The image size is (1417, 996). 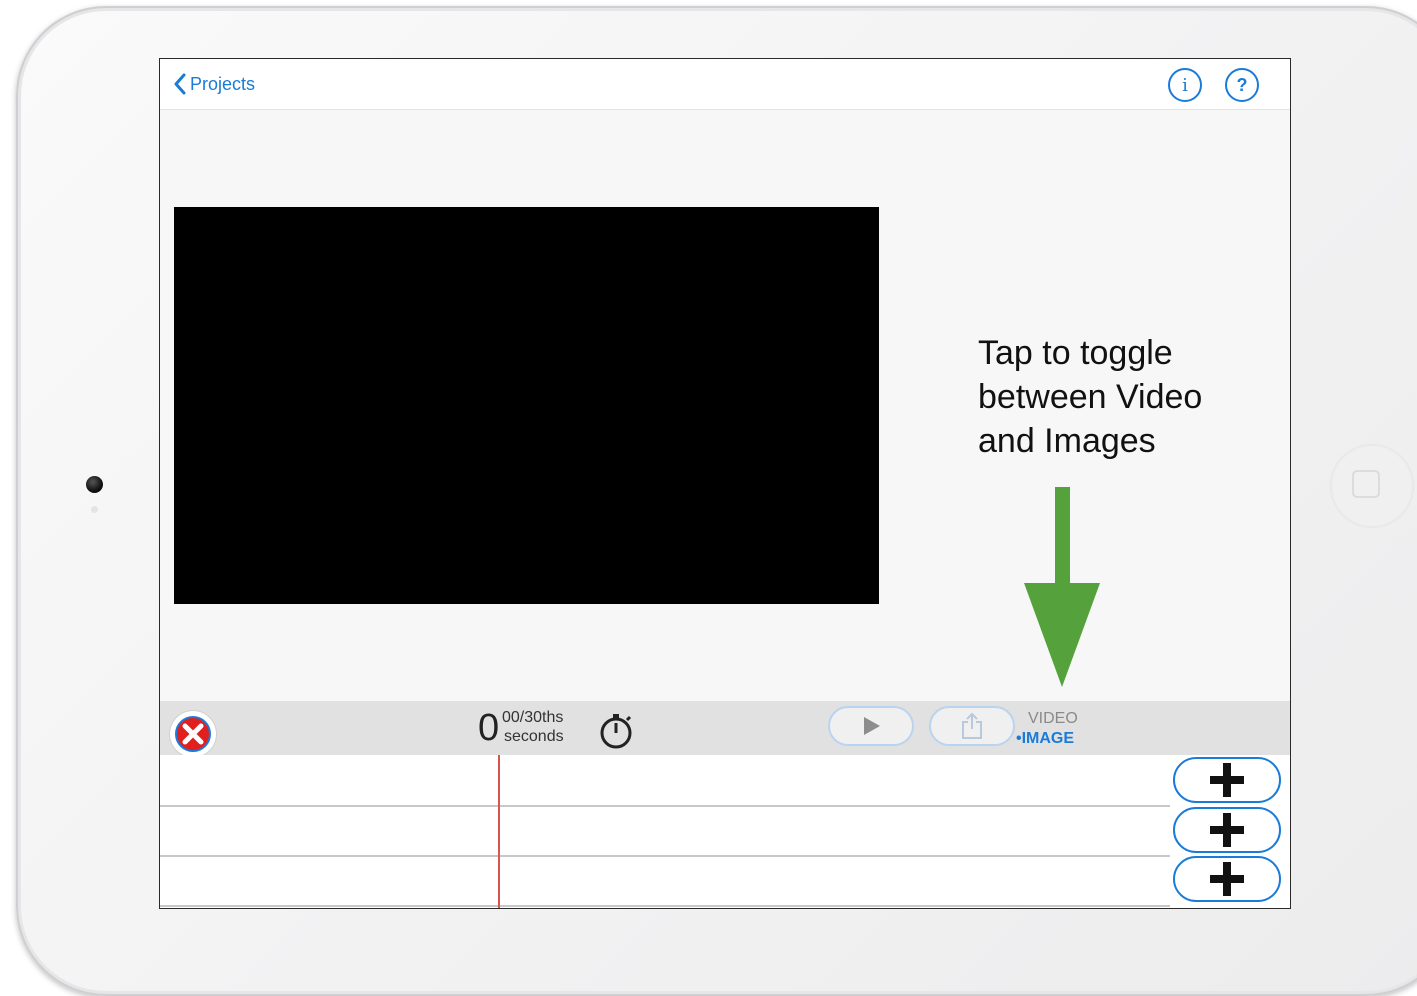 I want to click on video-image-toggle: VIDEO •IMAGE, so click(x=1051, y=729).